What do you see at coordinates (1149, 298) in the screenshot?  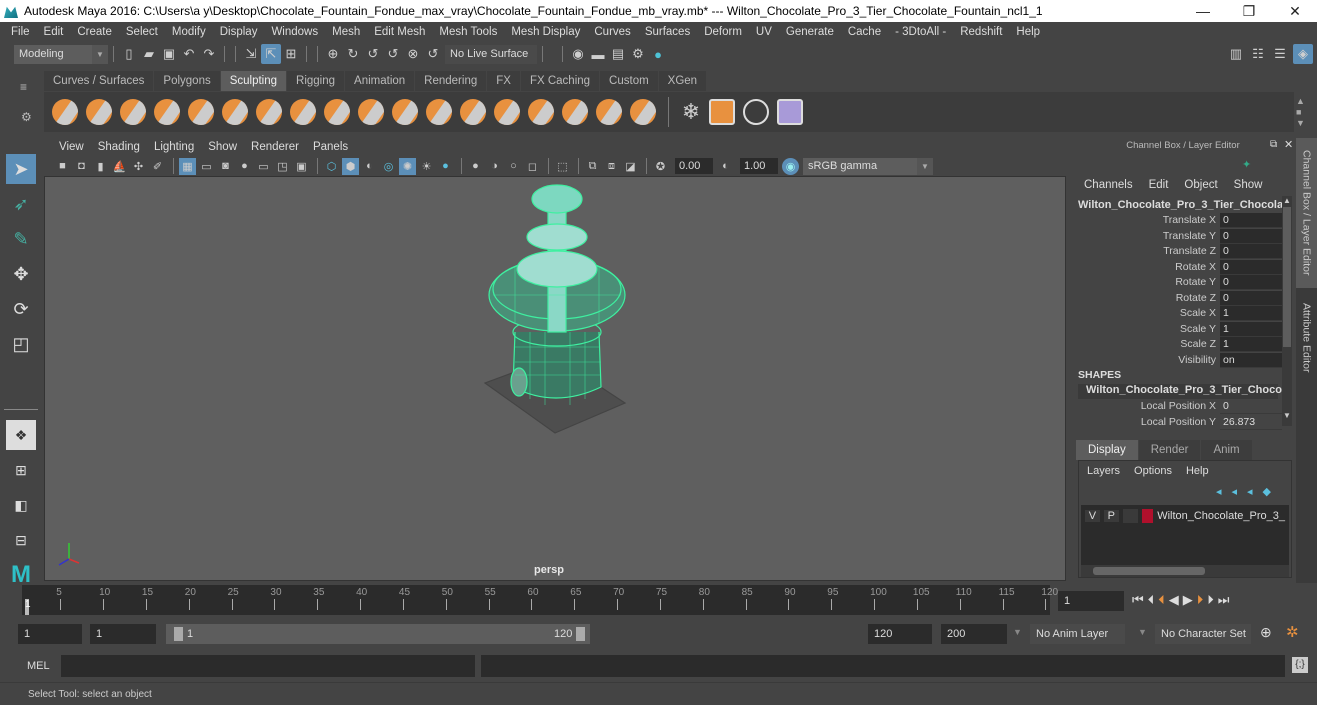 I see `channel-label: Rotate Z` at bounding box center [1149, 298].